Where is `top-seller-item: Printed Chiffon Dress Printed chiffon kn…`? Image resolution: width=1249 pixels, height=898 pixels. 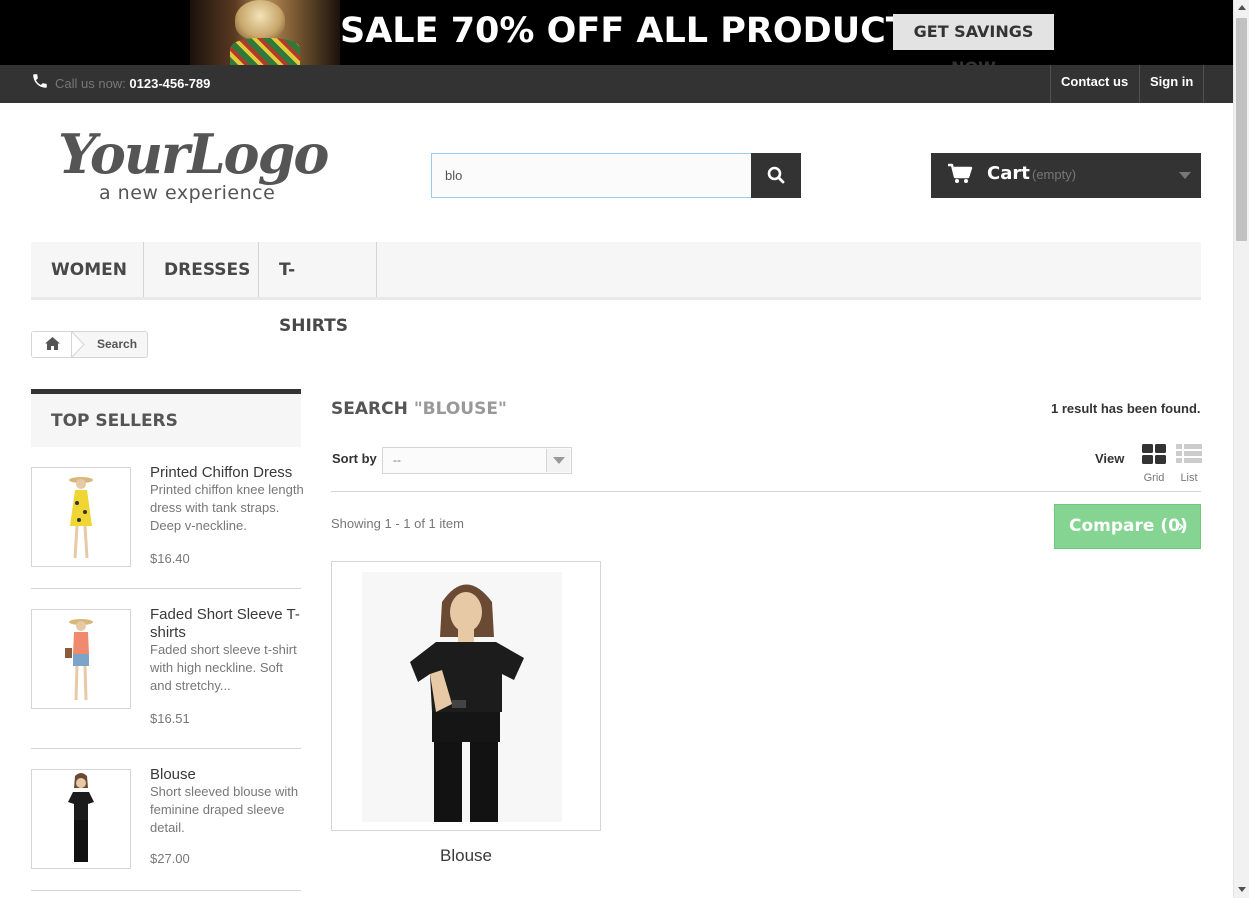
top-seller-item: Printed Chiffon Dress Printed chiffon kn… is located at coordinates (167, 526).